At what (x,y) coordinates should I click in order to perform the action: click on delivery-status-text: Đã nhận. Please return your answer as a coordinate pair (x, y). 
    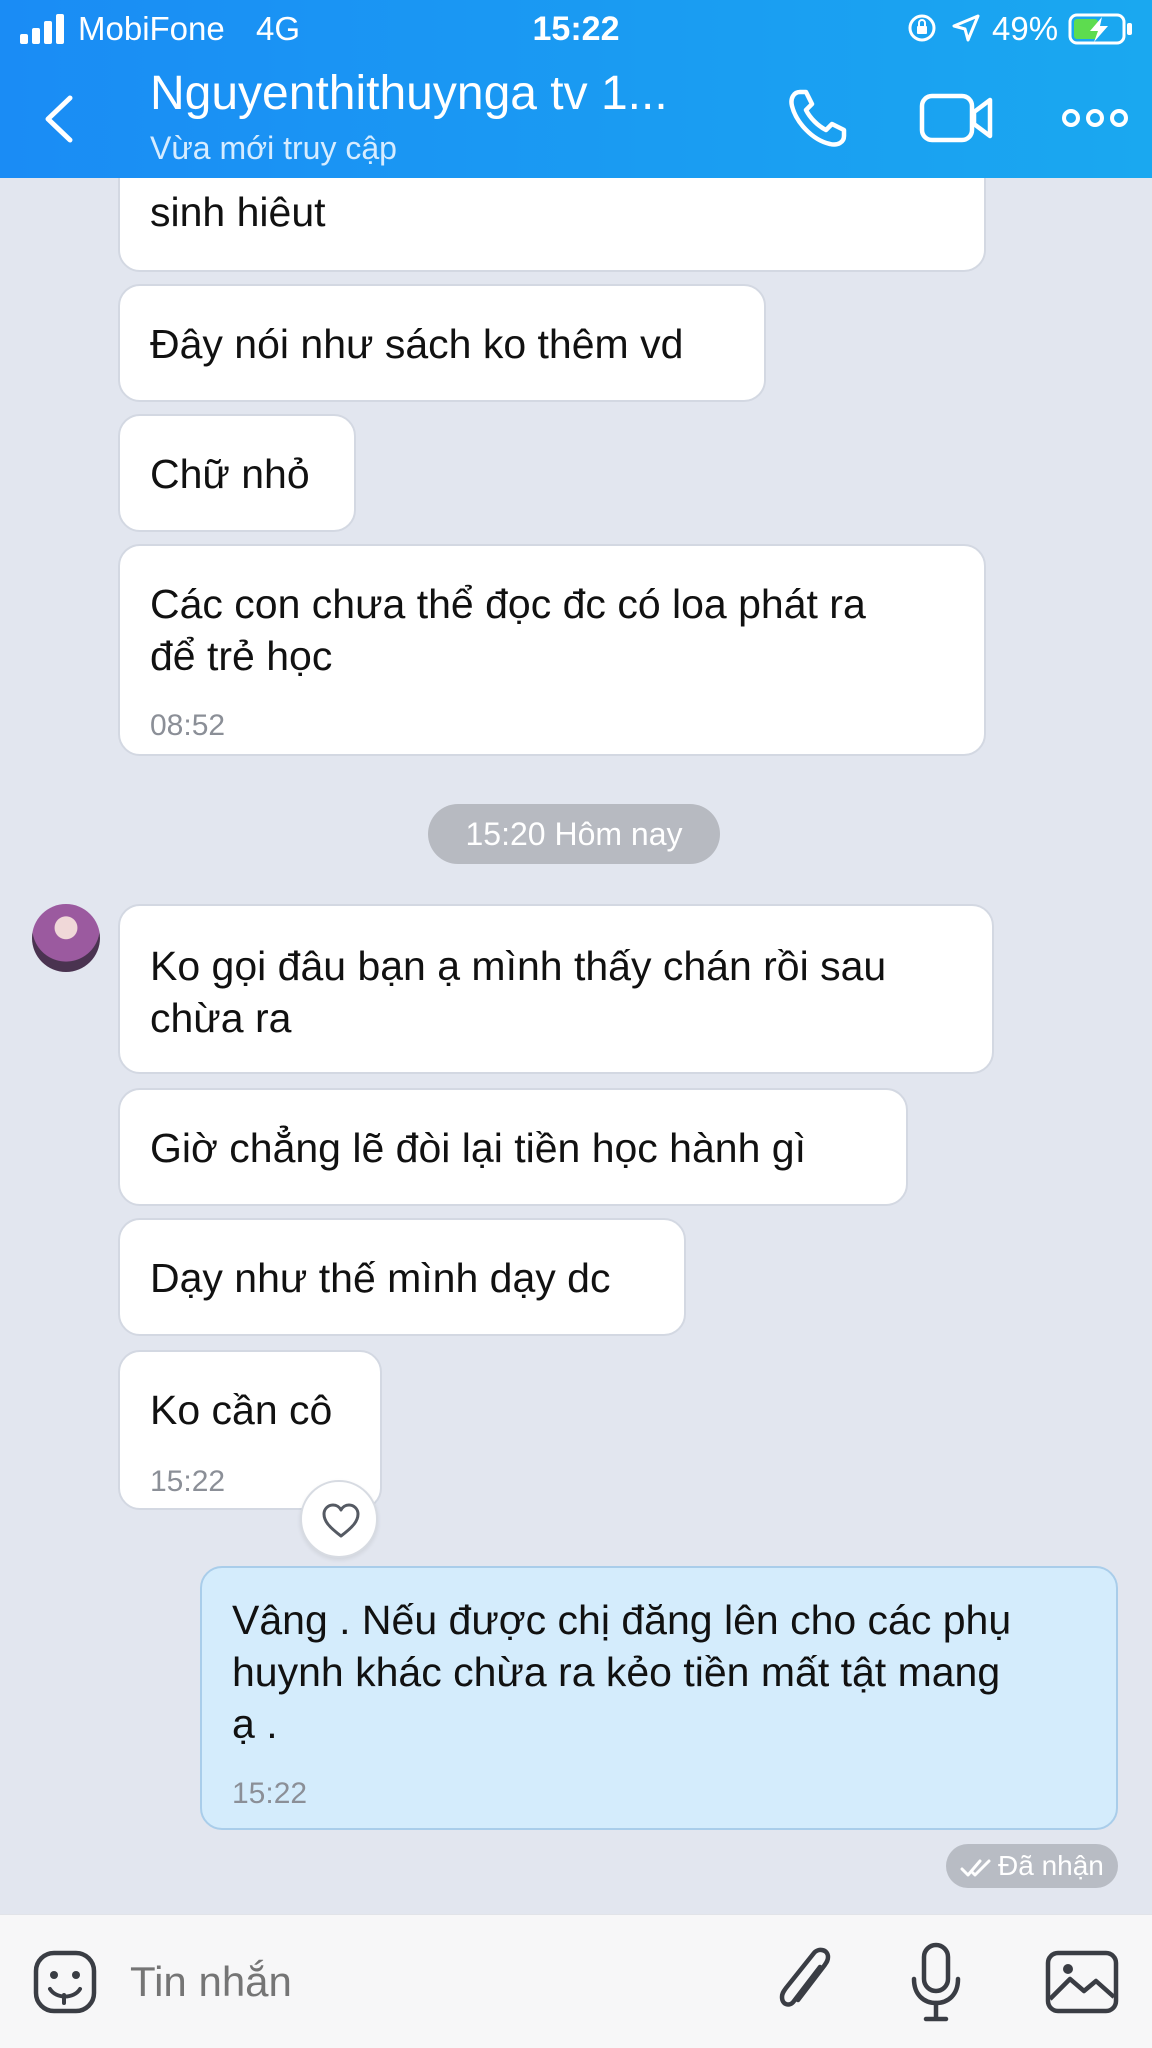
    Looking at the image, I should click on (1051, 1865).